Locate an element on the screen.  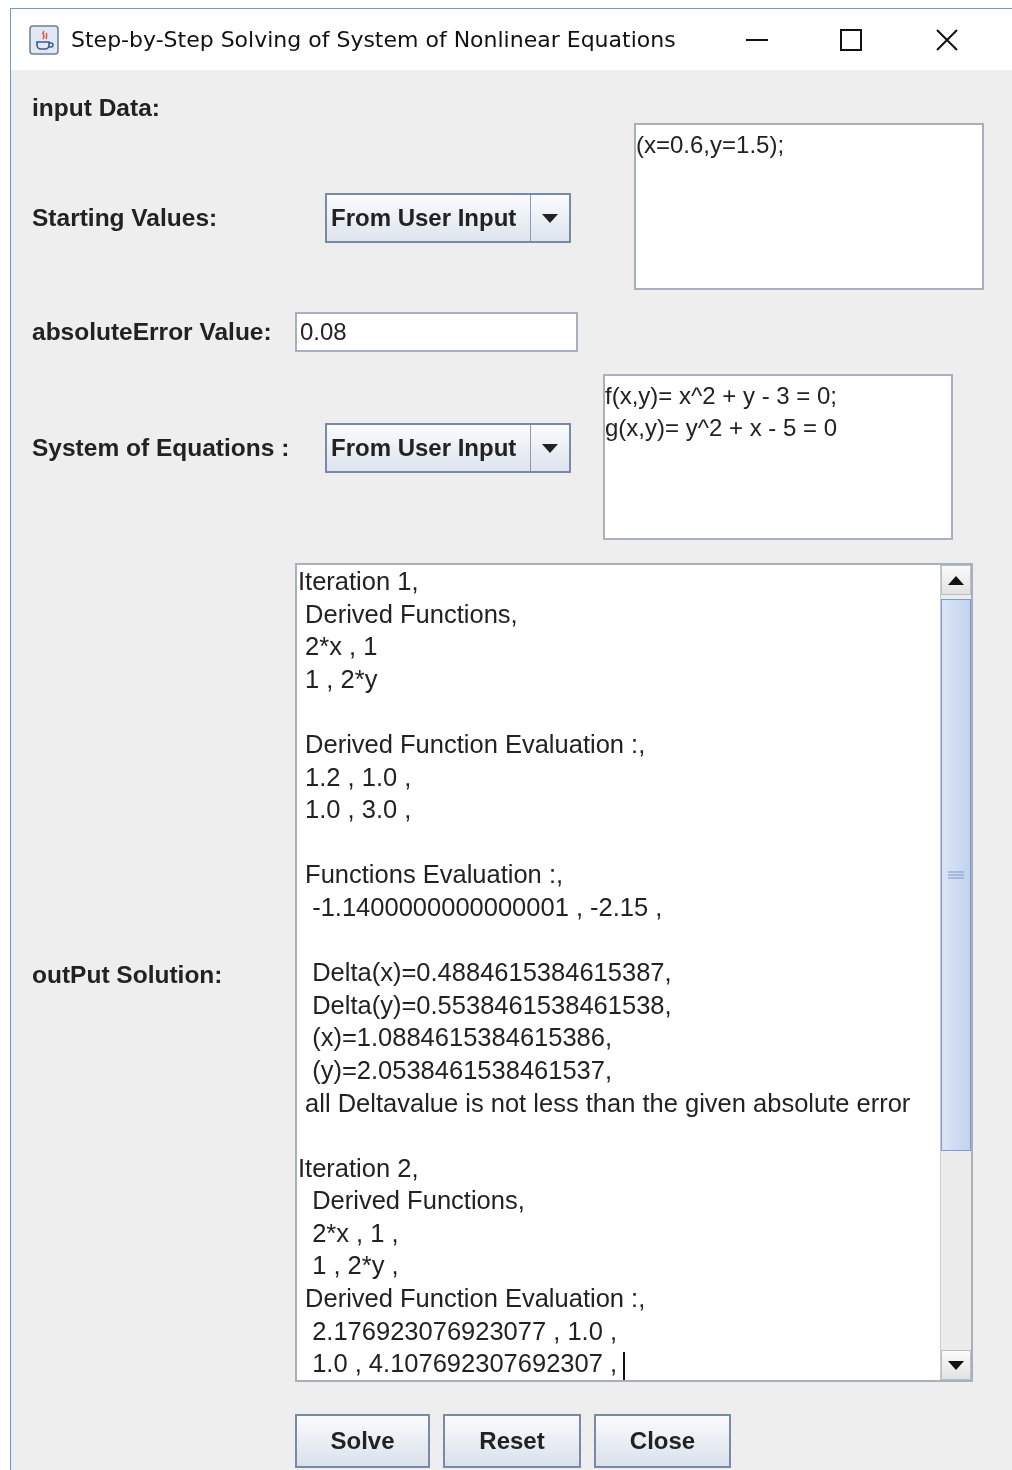
output-line: Iteration 1, is located at coordinates (358, 581).